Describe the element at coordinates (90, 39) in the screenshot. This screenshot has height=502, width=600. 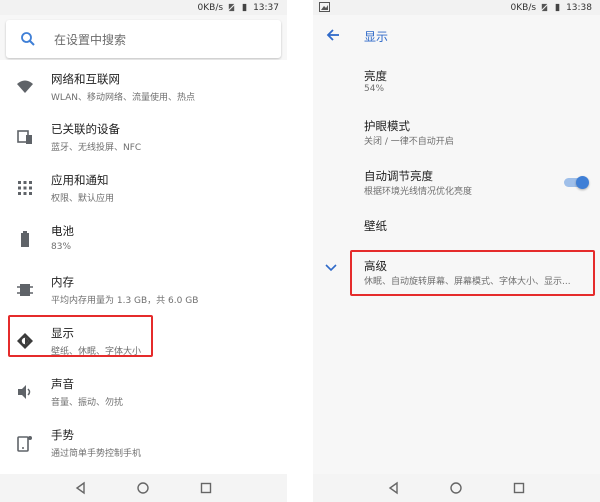
I see `search-input: 在设置中搜索` at that location.